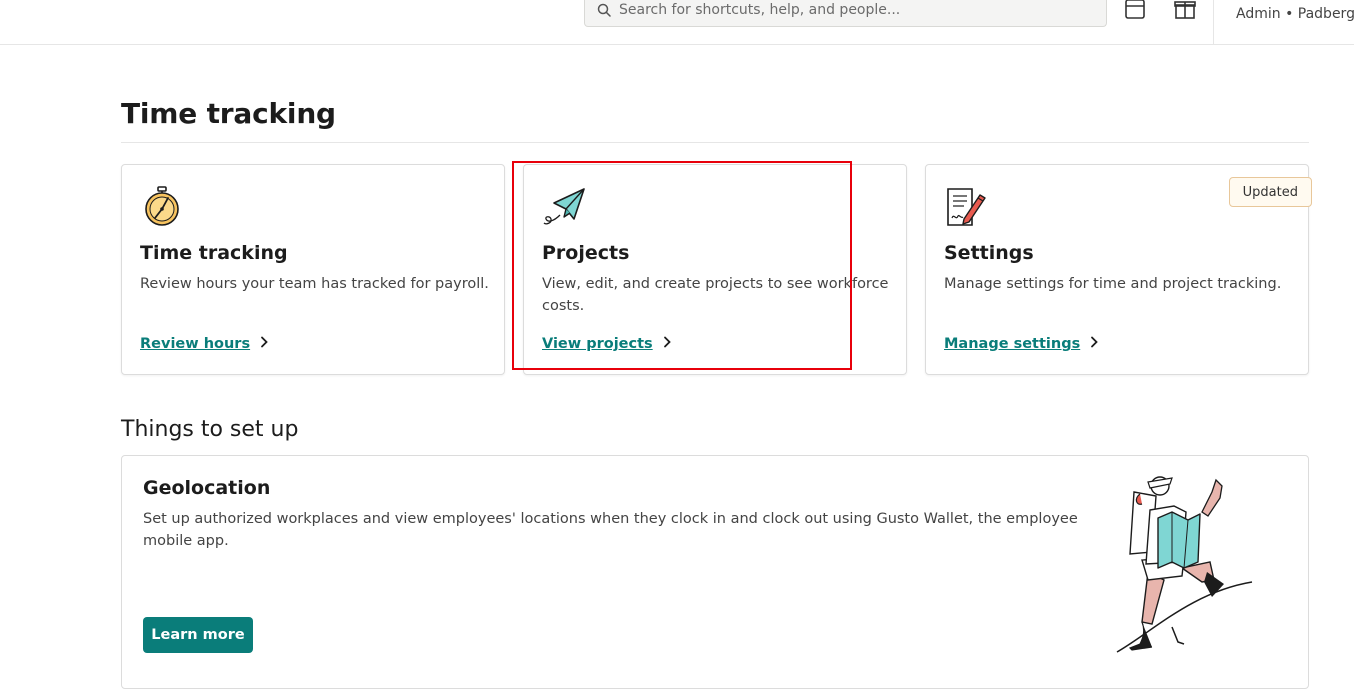 Image resolution: width=1354 pixels, height=689 pixels. What do you see at coordinates (715, 142) in the screenshot?
I see `title-divider` at bounding box center [715, 142].